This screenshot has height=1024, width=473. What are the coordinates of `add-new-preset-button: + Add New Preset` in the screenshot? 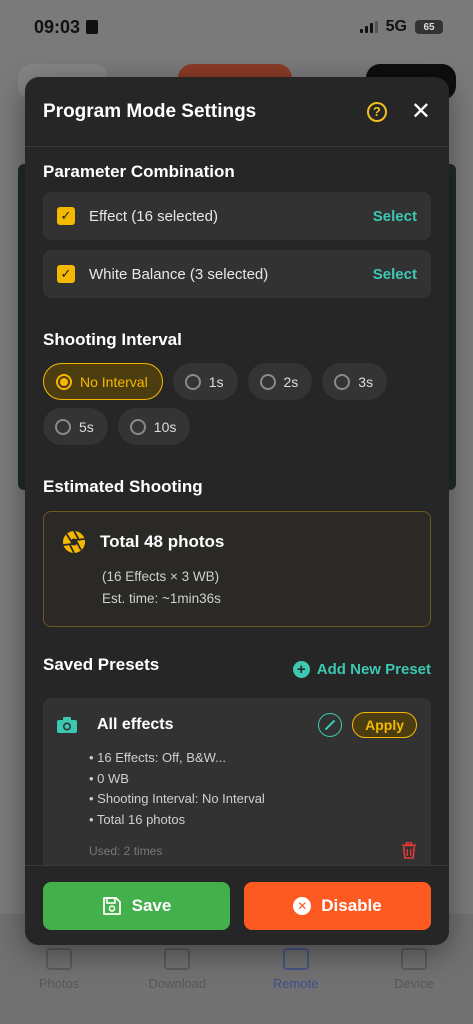 It's located at (361, 669).